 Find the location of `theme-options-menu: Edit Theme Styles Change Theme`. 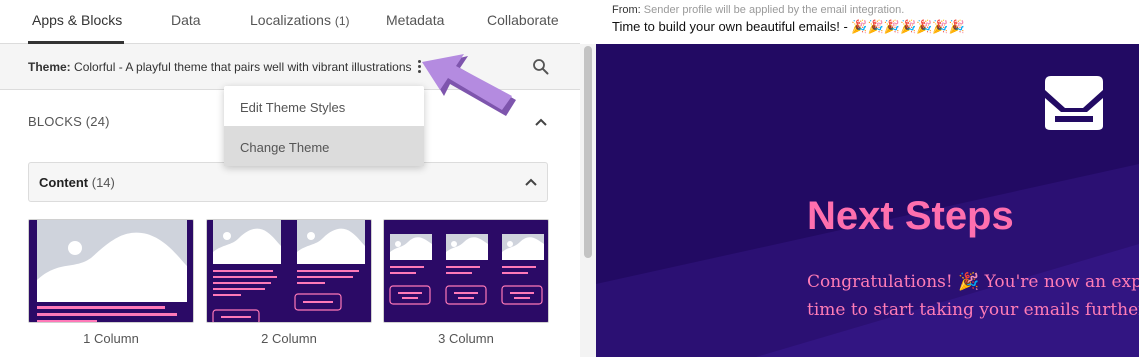

theme-options-menu: Edit Theme Styles Change Theme is located at coordinates (324, 126).